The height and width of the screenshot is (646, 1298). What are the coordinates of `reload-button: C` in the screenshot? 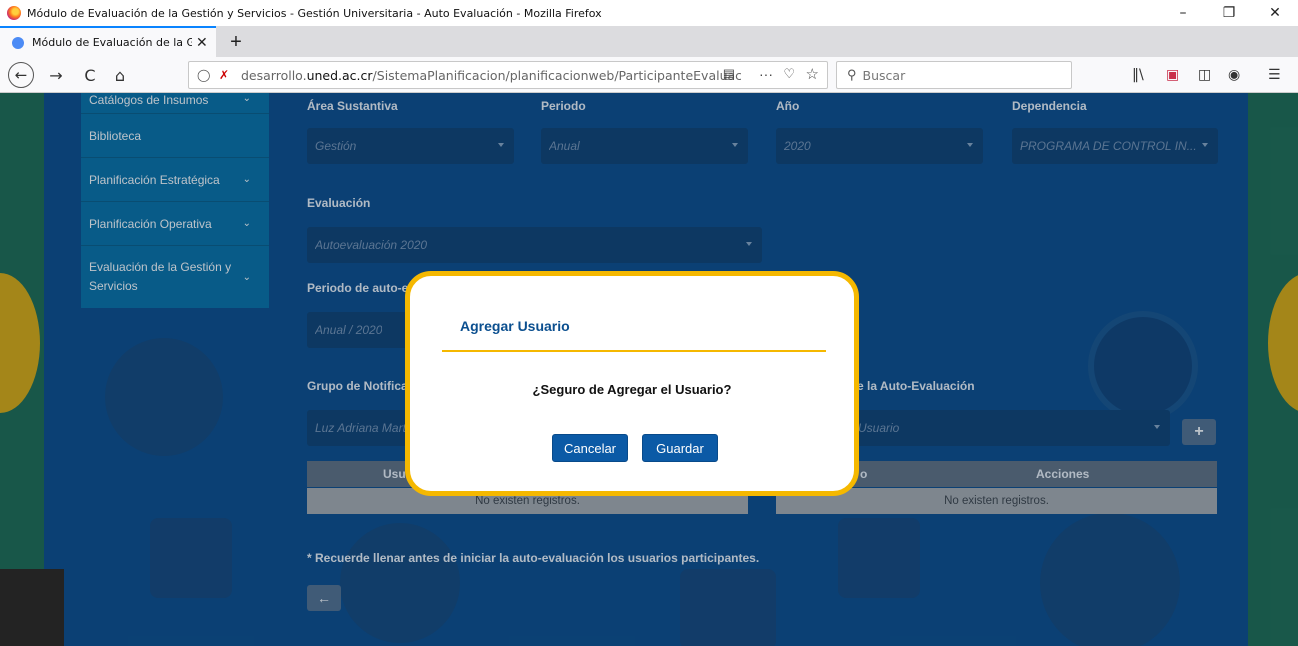 It's located at (90, 75).